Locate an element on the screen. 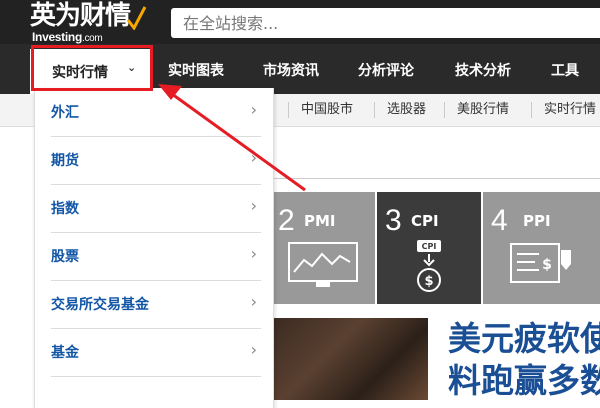  sub-nav-china-stocks: 中国股市 is located at coordinates (327, 110).